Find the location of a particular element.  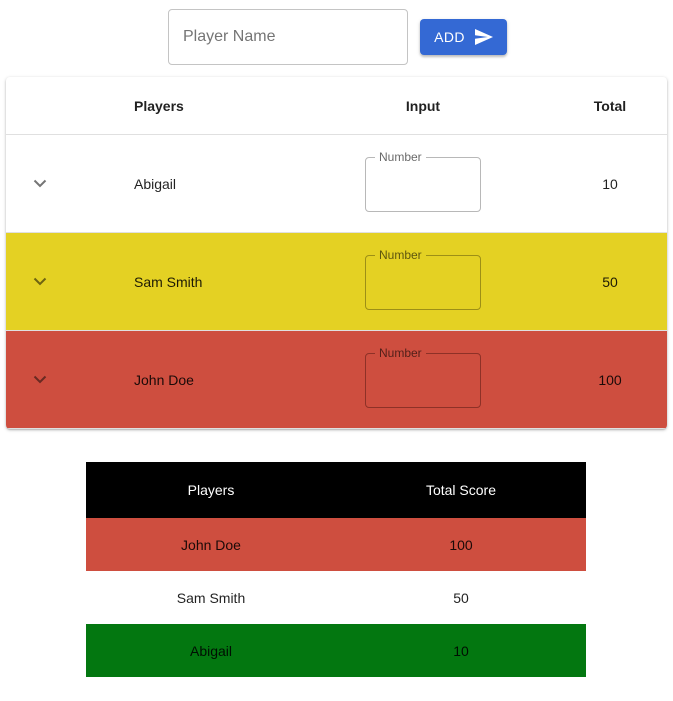

player-name: Sam Smith is located at coordinates (168, 281).